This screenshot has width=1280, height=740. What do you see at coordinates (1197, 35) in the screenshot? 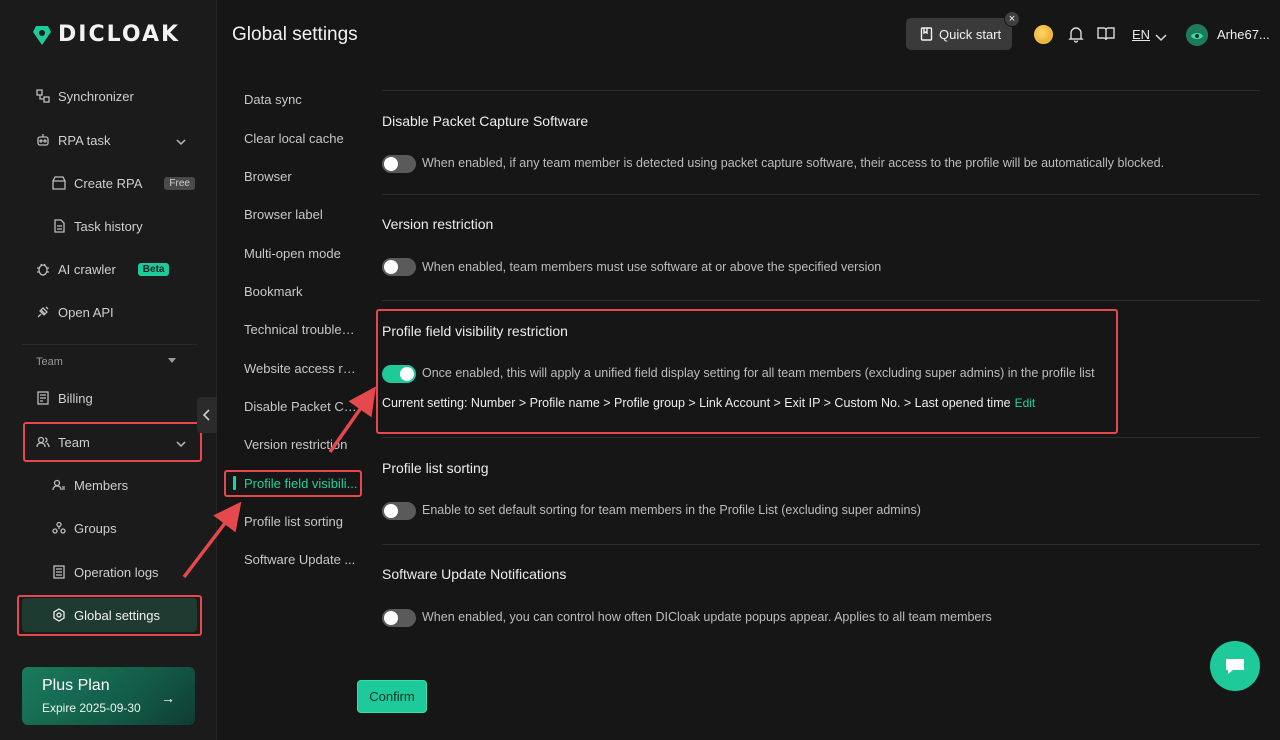
I see `avatar` at bounding box center [1197, 35].